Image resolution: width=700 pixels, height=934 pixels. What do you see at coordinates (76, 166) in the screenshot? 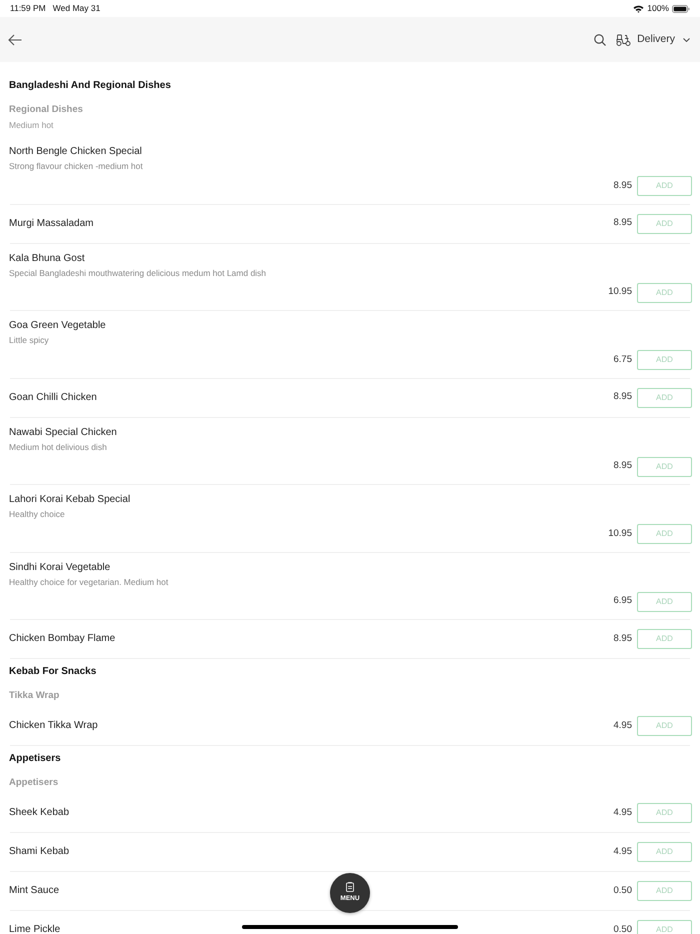
I see `item-description: Strong flavour chicken -medium hot` at bounding box center [76, 166].